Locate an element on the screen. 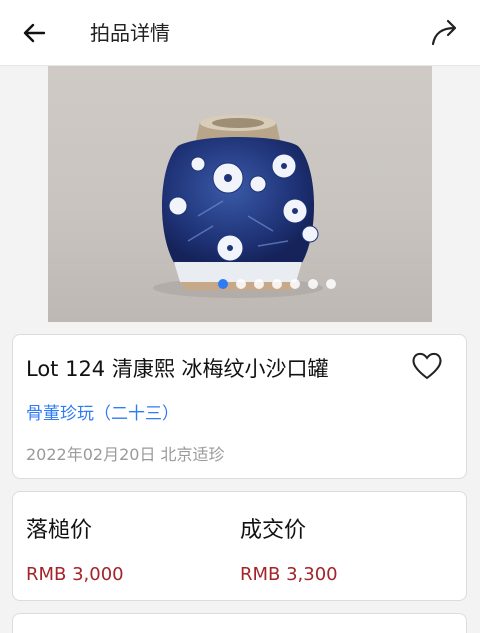 The height and width of the screenshot is (633, 480). top-bar: 拍品详情 is located at coordinates (240, 33).